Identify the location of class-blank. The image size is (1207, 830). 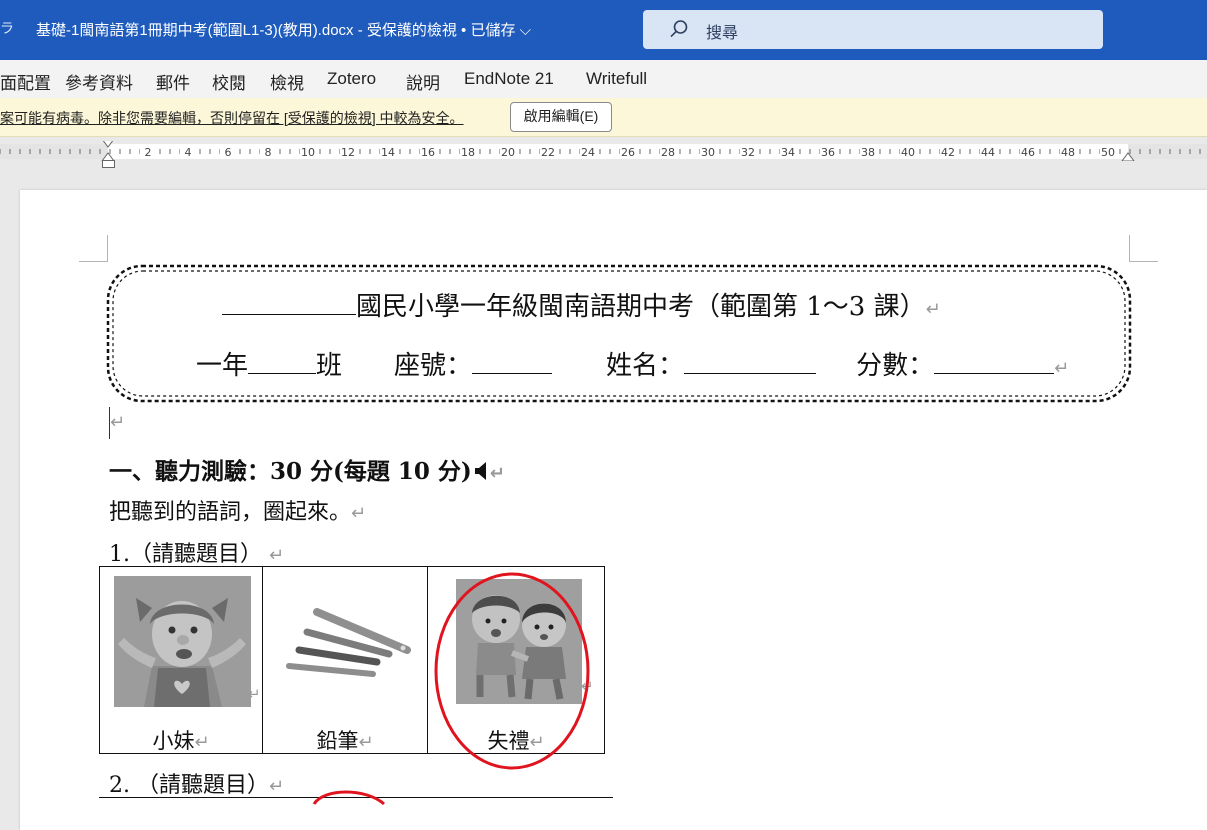
(282, 373).